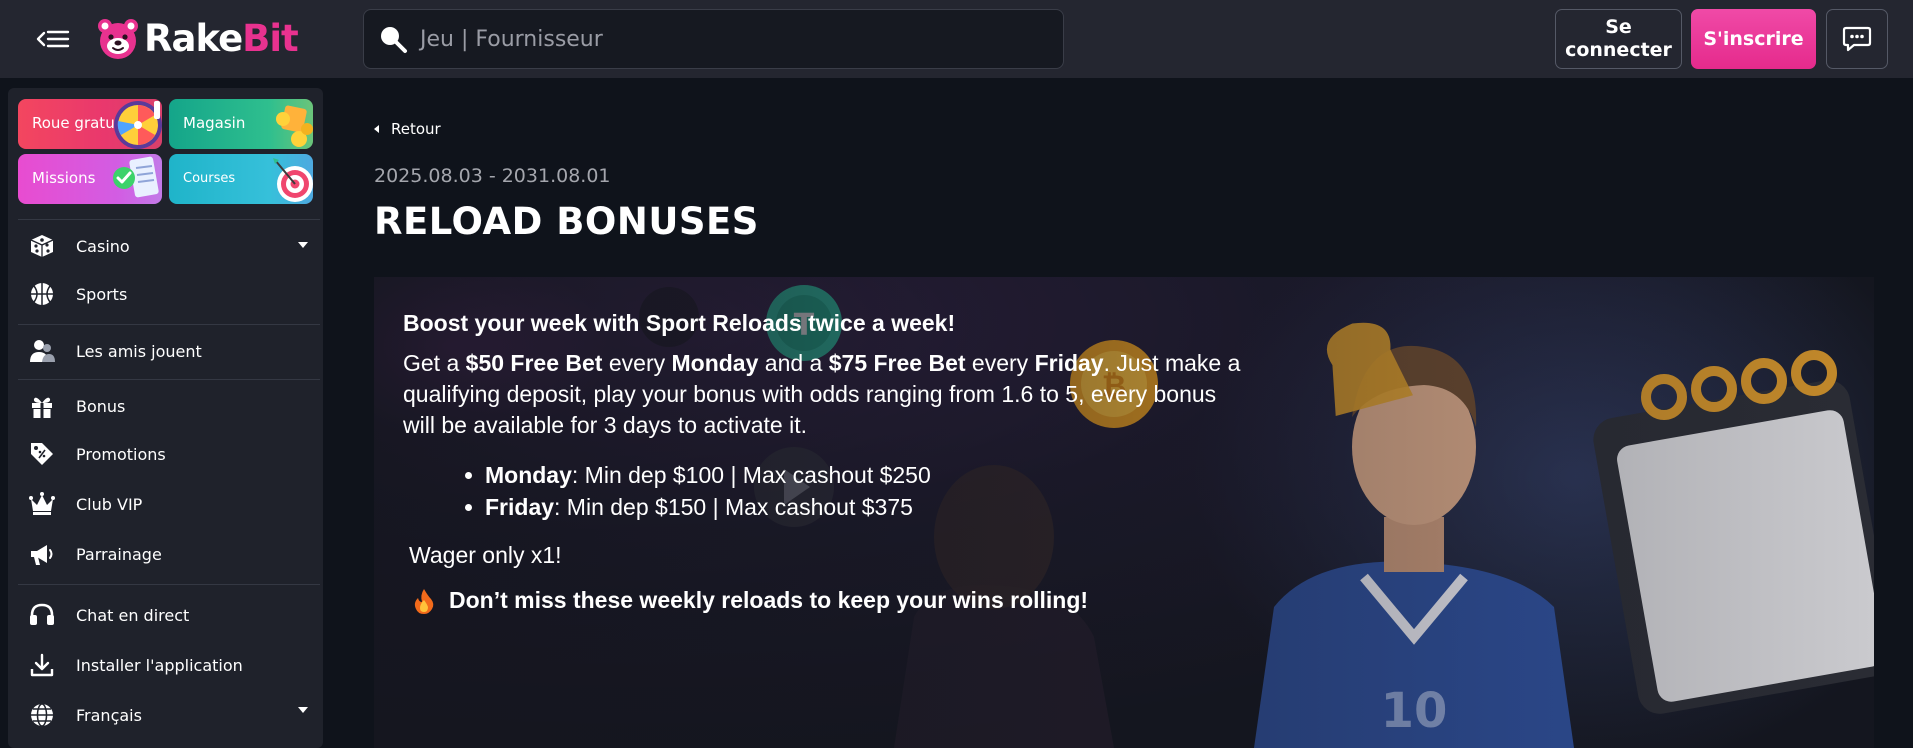 This screenshot has height=748, width=1913. I want to click on chat-icon, so click(1857, 39).